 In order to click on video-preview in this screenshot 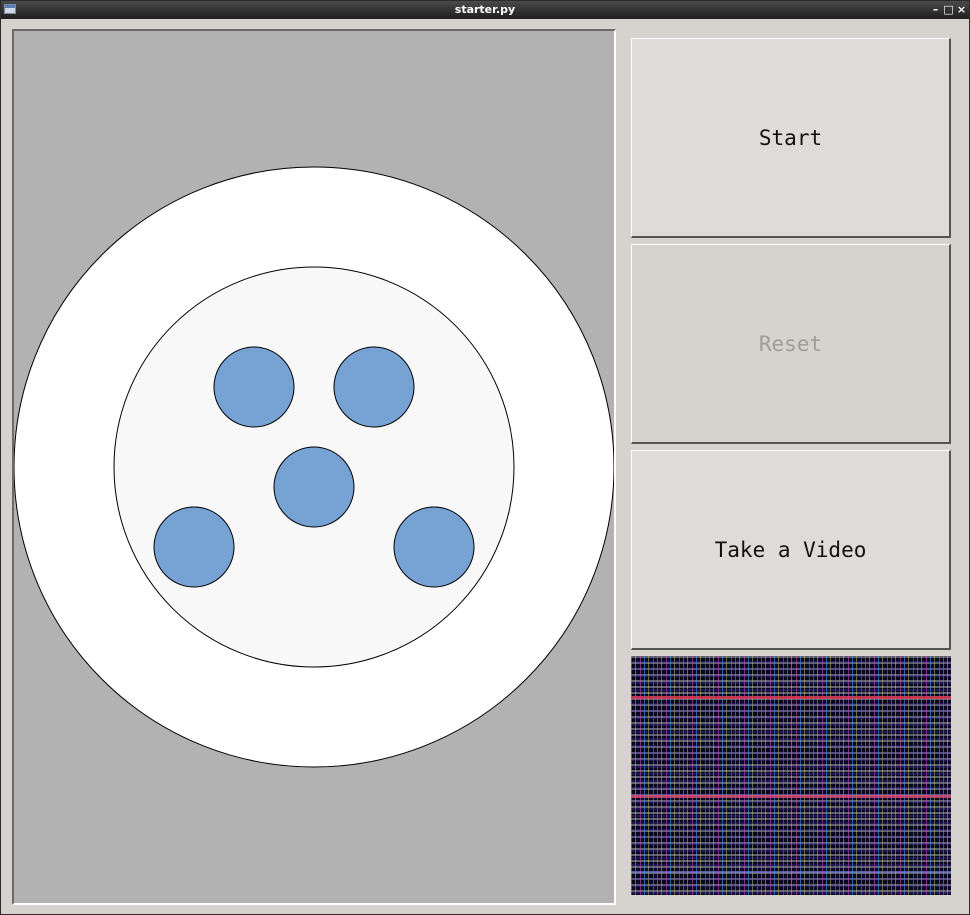, I will do `click(791, 775)`.